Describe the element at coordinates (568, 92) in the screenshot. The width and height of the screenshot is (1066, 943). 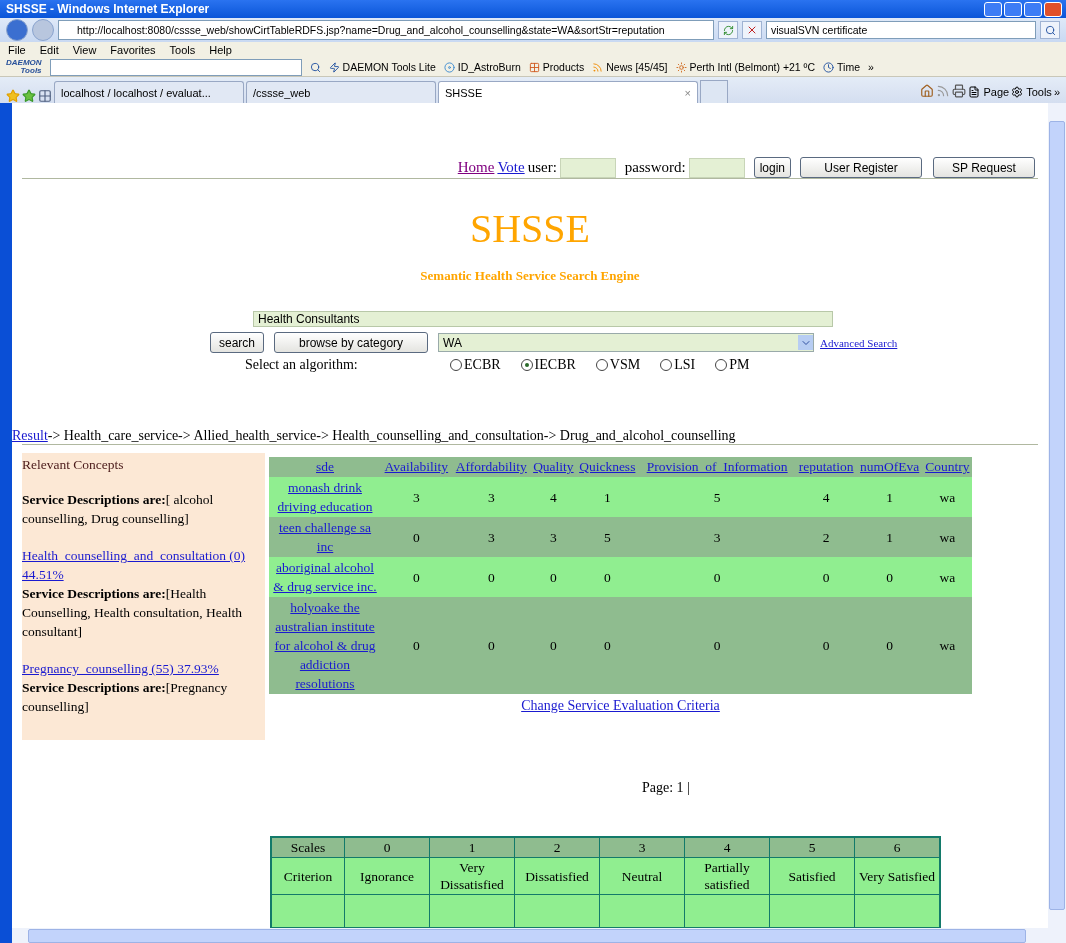
I see `browser-tab: SHSSE ×` at that location.